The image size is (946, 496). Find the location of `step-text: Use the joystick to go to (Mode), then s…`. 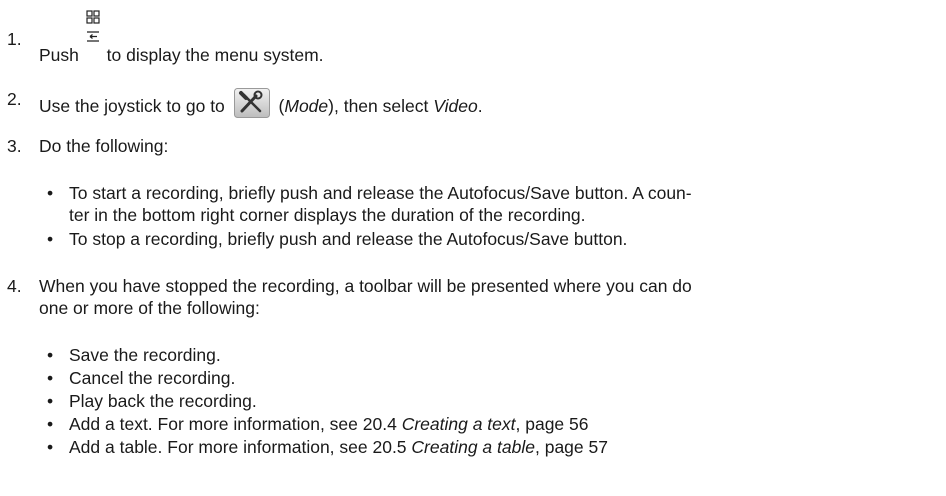

step-text: Use the joystick to go to (Mode), then s… is located at coordinates (479, 103).